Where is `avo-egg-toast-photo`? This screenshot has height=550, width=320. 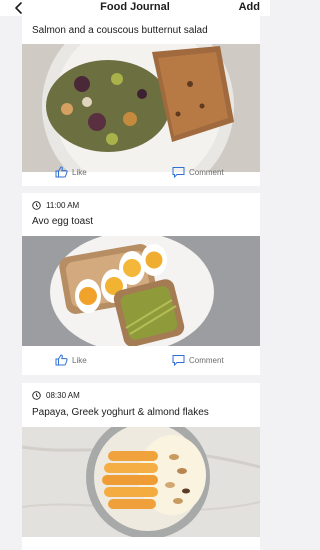
avo-egg-toast-photo is located at coordinates (141, 291).